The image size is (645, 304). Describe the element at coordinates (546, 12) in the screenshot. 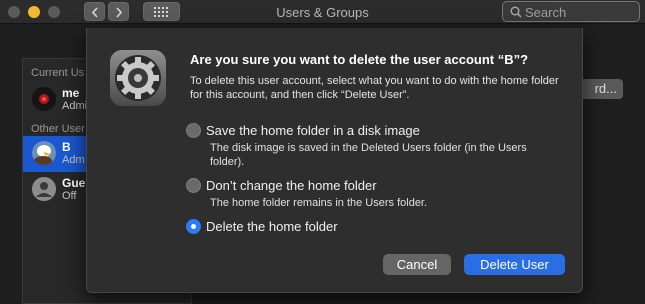

I see `search-placeholder: Search` at that location.